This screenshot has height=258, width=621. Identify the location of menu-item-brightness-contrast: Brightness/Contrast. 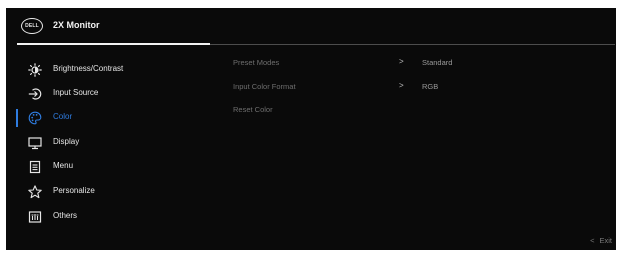
(106, 70).